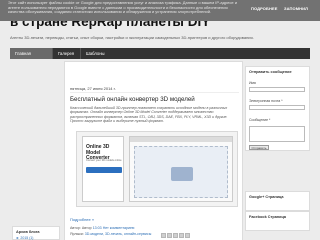 This screenshot has height=240, width=320. What do you see at coordinates (181, 139) in the screenshot?
I see `preview-toolbar` at bounding box center [181, 139].